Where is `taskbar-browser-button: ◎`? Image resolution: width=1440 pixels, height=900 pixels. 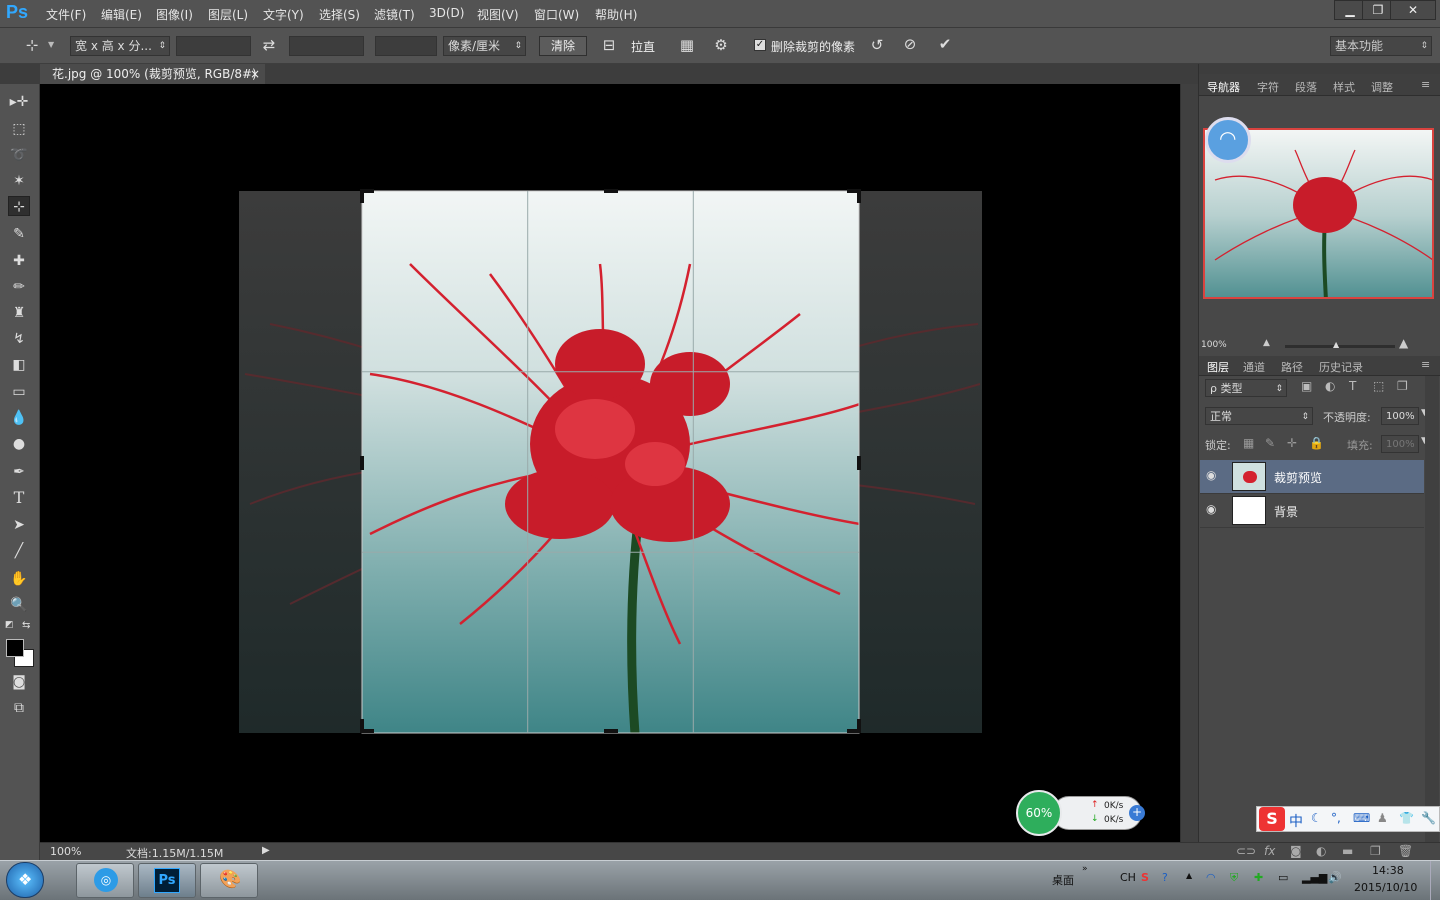
taskbar-browser-button: ◎ is located at coordinates (105, 880).